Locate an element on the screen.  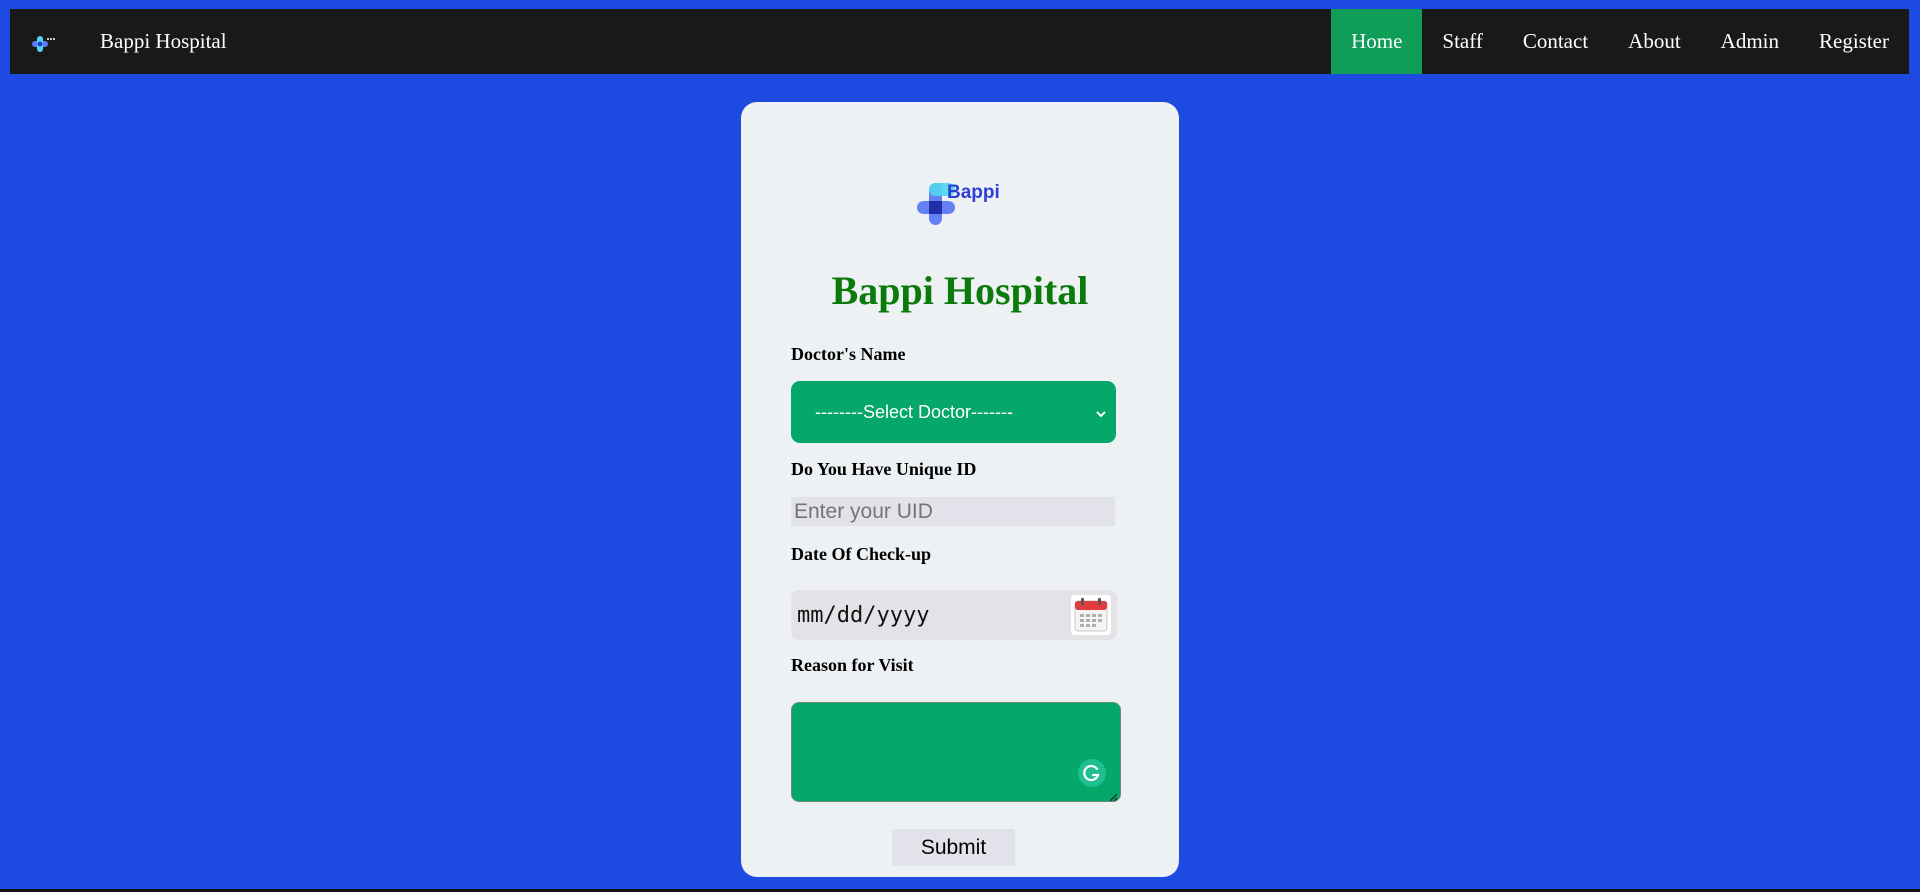
doctor-select-value: --------Select Doctor------- is located at coordinates (914, 411).